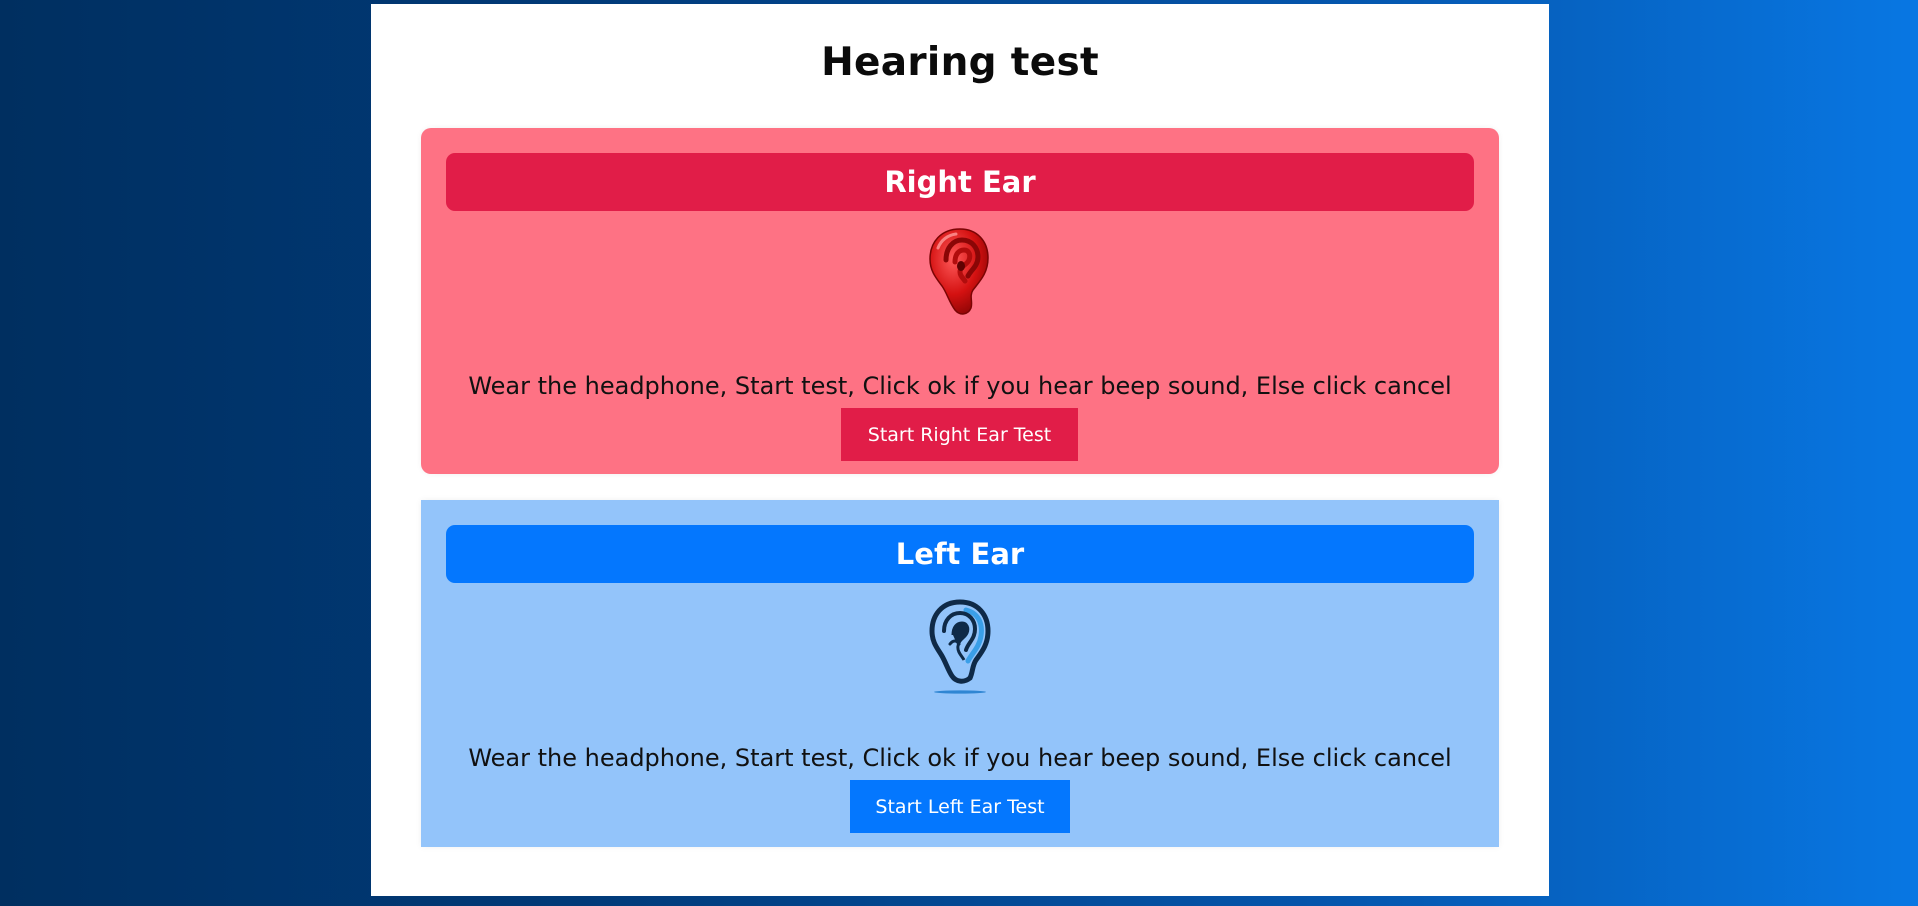 The width and height of the screenshot is (1918, 906). Describe the element at coordinates (960, 806) in the screenshot. I see `start-left-ear-test-button: Start Left Ear Test` at that location.